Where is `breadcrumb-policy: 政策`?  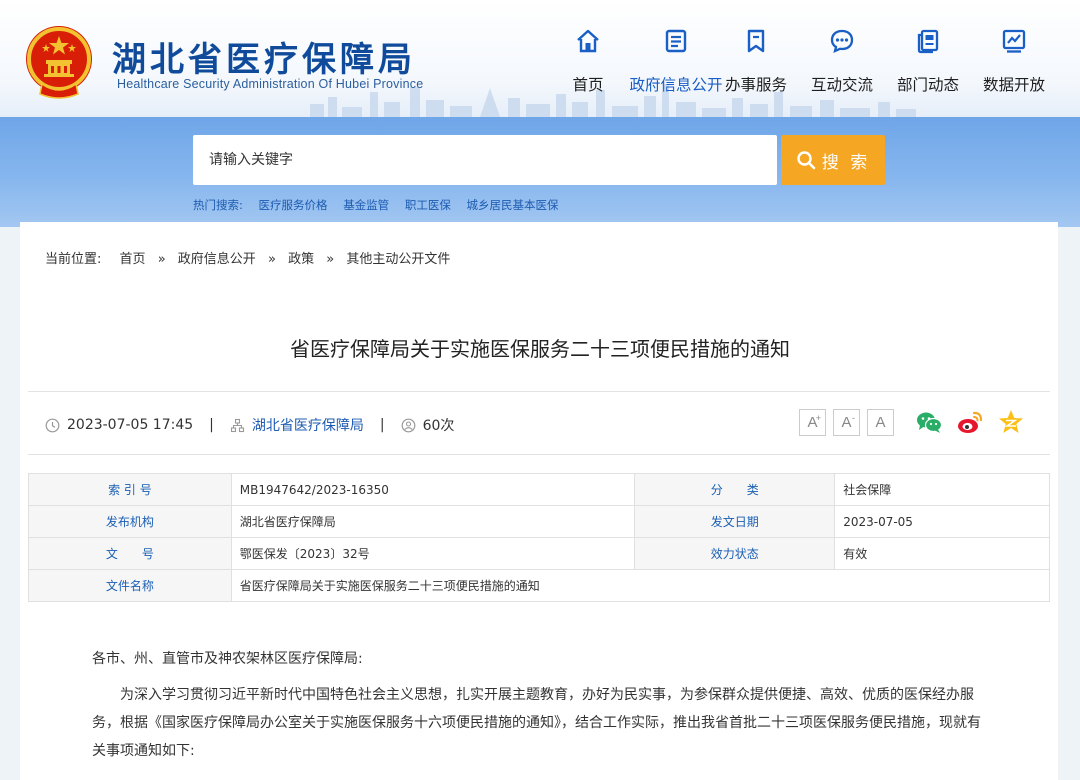
breadcrumb-policy: 政策 is located at coordinates (301, 259).